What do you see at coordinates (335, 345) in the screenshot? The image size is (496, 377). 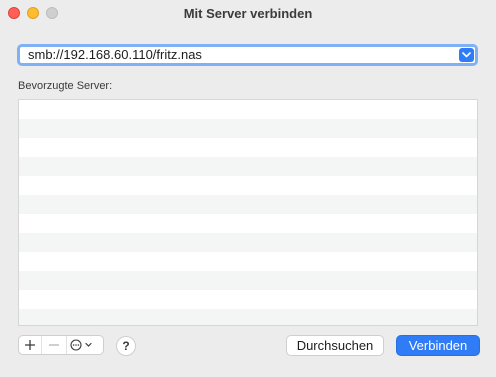 I see `browse-button: Durchsuchen` at bounding box center [335, 345].